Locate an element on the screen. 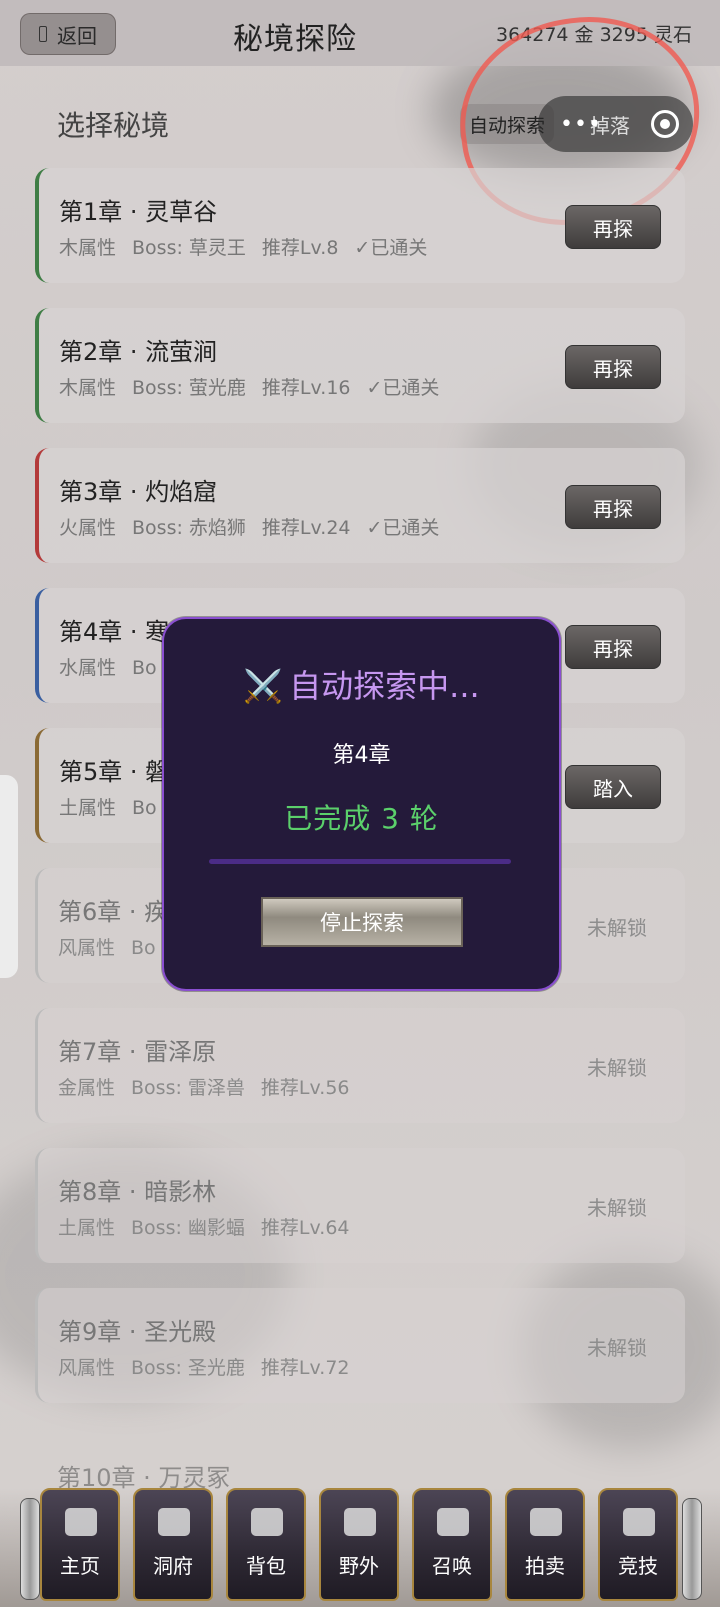 The height and width of the screenshot is (1607, 720). close-target-icon is located at coordinates (665, 124).